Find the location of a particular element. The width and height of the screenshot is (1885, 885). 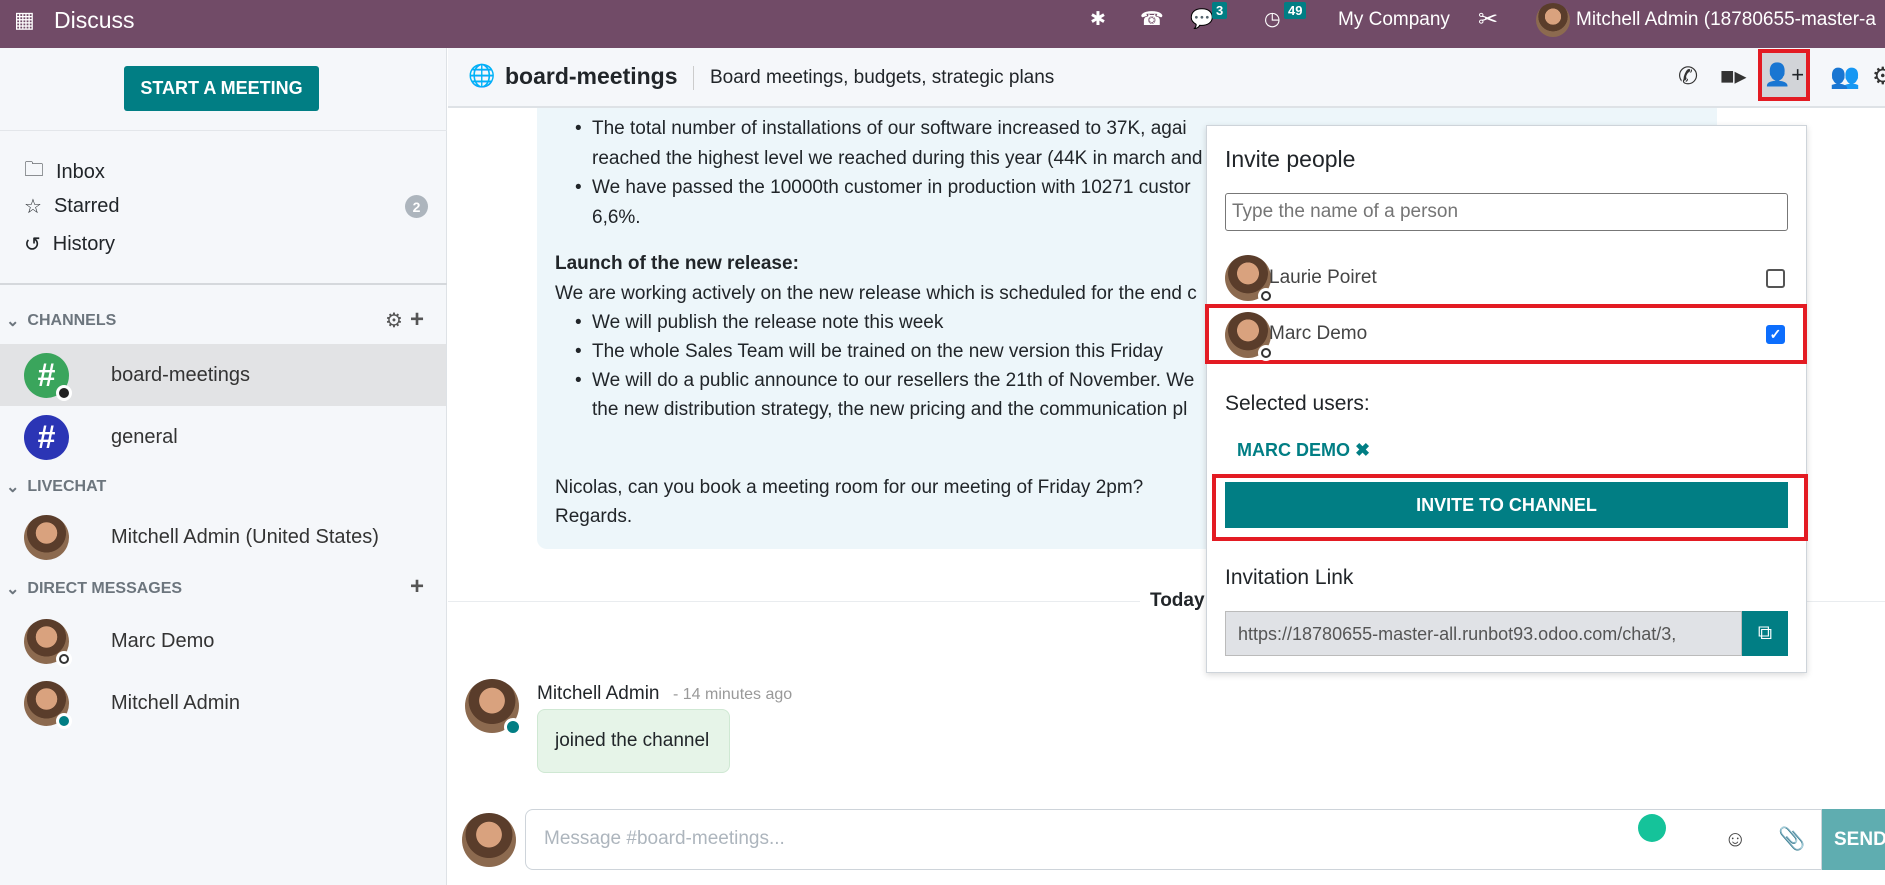

message-heading: Launch of the new release: is located at coordinates (677, 263).